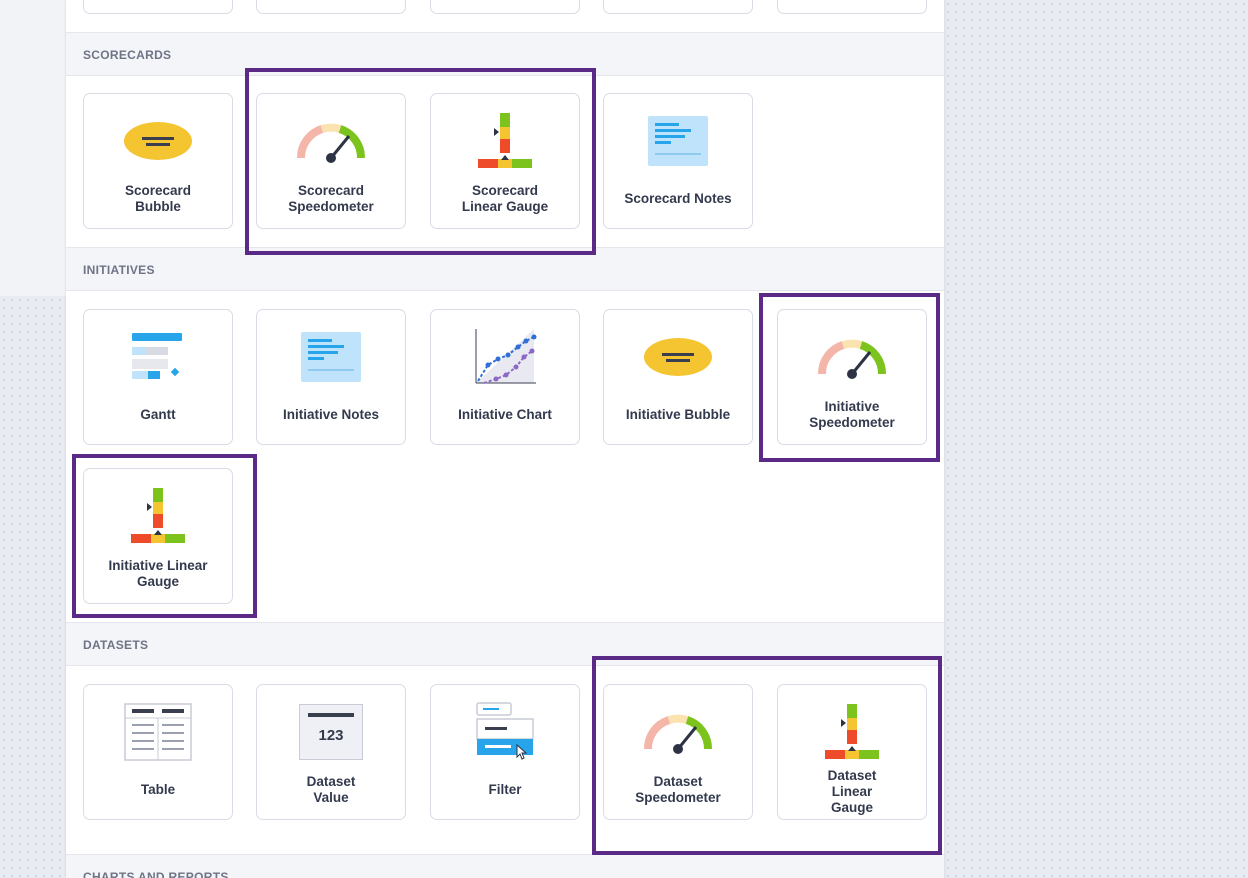 This screenshot has width=1248, height=878. Describe the element at coordinates (331, 414) in the screenshot. I see `widget-label: Initiative Notes` at that location.